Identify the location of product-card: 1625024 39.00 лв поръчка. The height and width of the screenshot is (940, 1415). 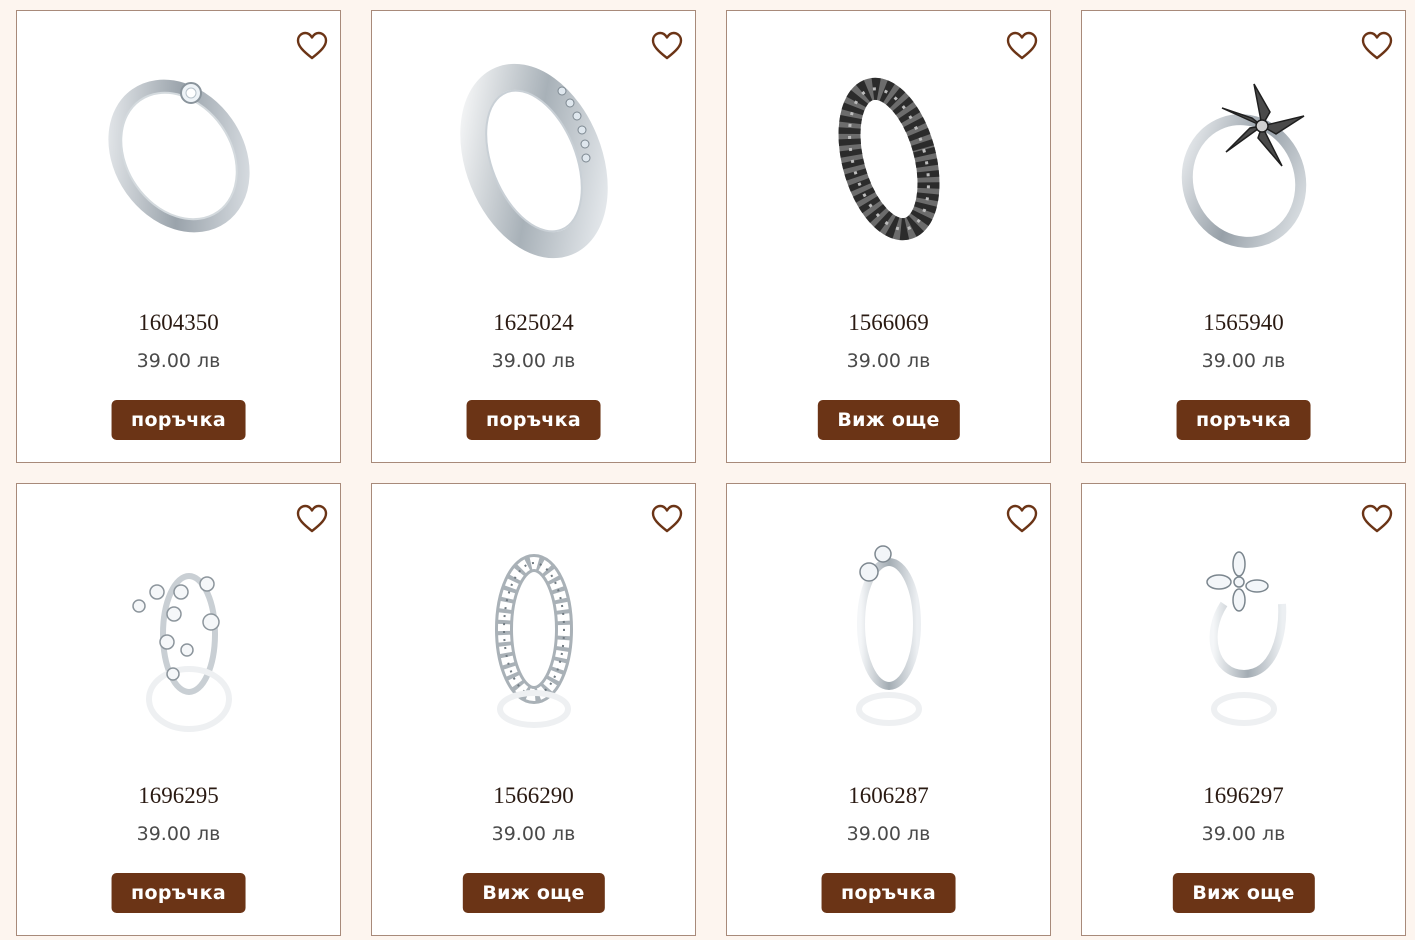
(533, 236).